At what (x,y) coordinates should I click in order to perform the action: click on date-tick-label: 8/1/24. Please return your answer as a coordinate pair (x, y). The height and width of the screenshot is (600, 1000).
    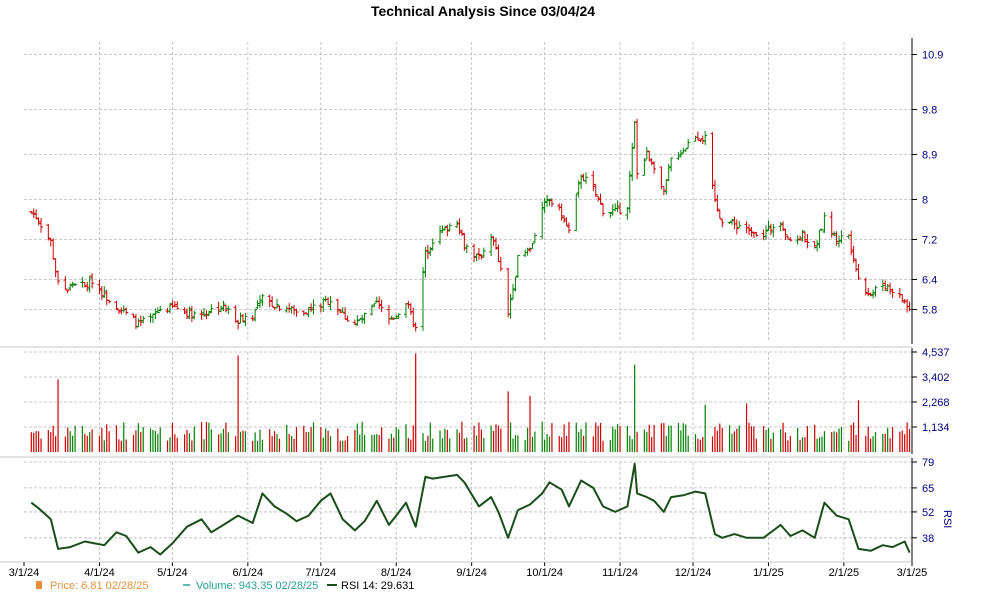
    Looking at the image, I should click on (396, 573).